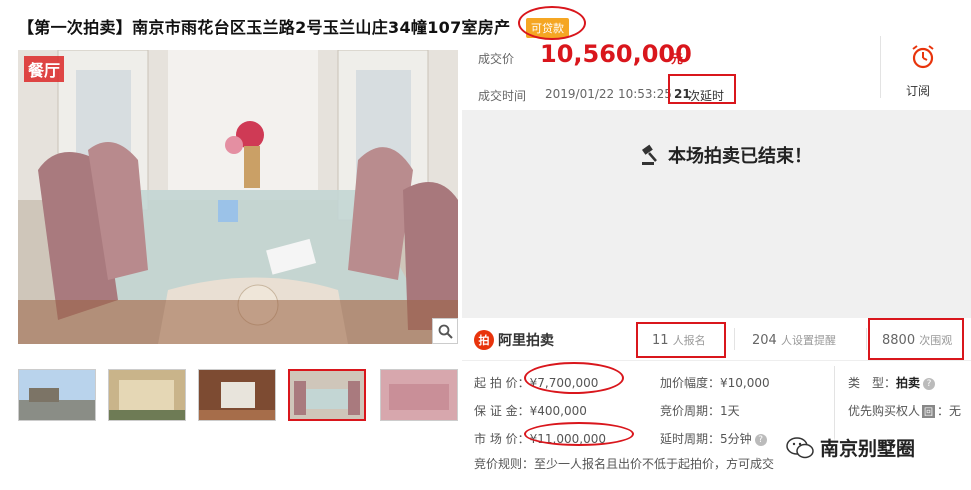 Image resolution: width=971 pixels, height=490 pixels. I want to click on priority-row: 优先购买权人回：无, so click(904, 410).